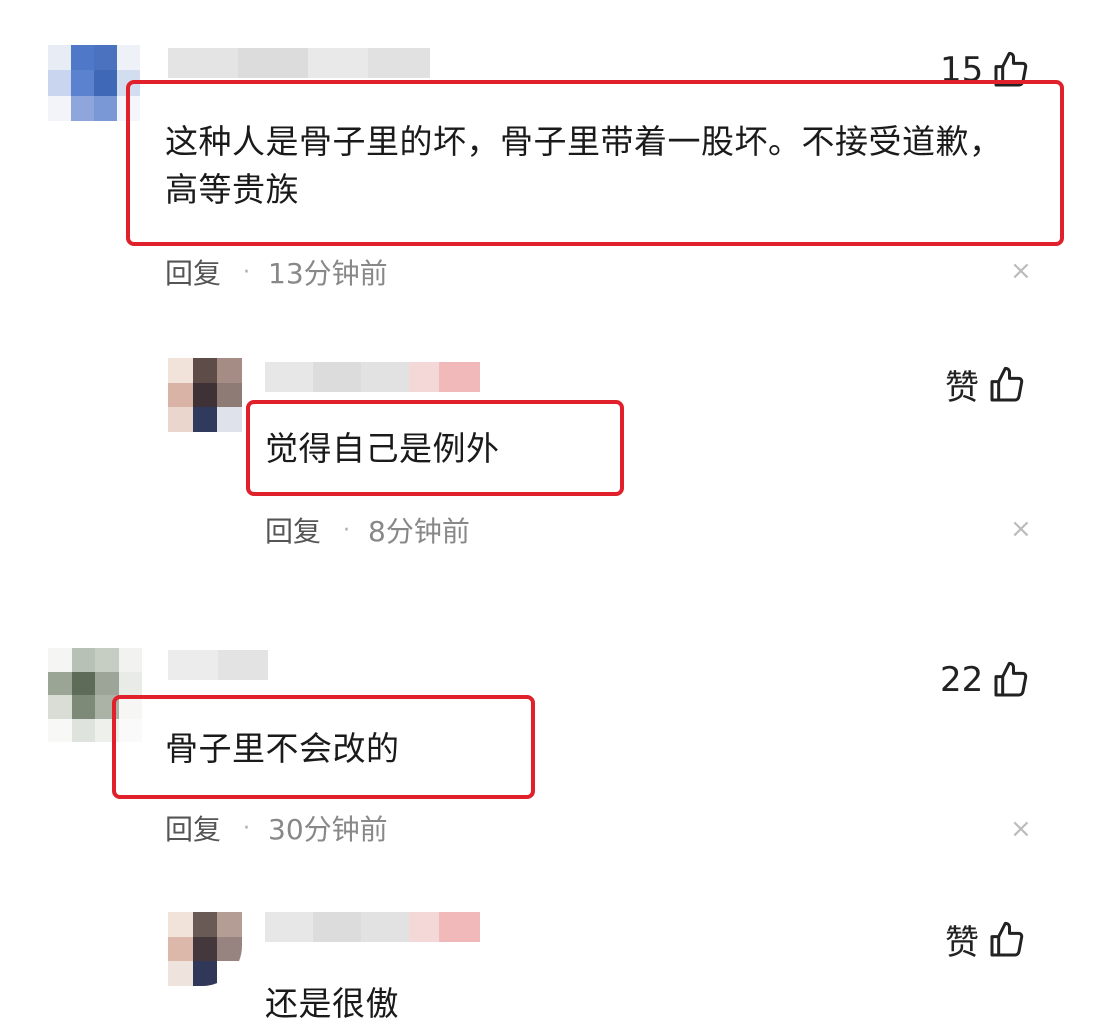  I want to click on timestamp: 30分钟前, so click(328, 829).